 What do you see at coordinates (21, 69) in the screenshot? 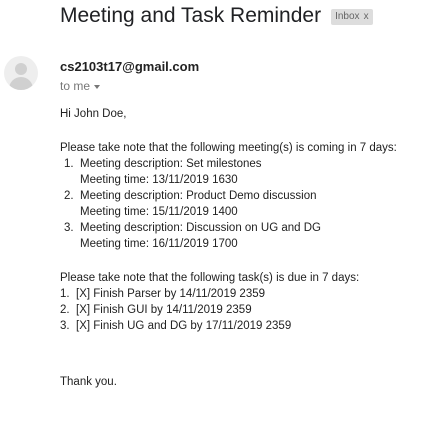
I see `avatar-head-icon` at bounding box center [21, 69].